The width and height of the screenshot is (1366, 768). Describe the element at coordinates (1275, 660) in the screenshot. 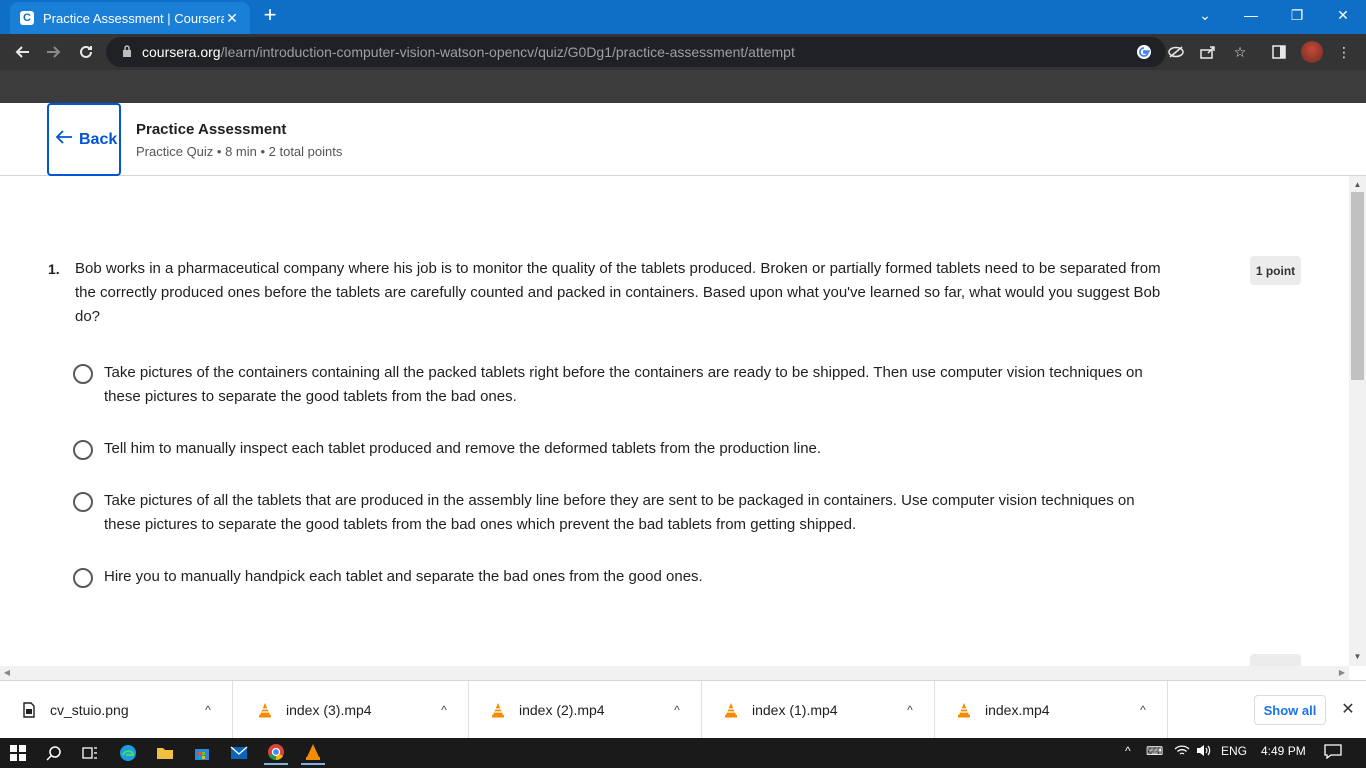

I see `next-points-badge` at that location.